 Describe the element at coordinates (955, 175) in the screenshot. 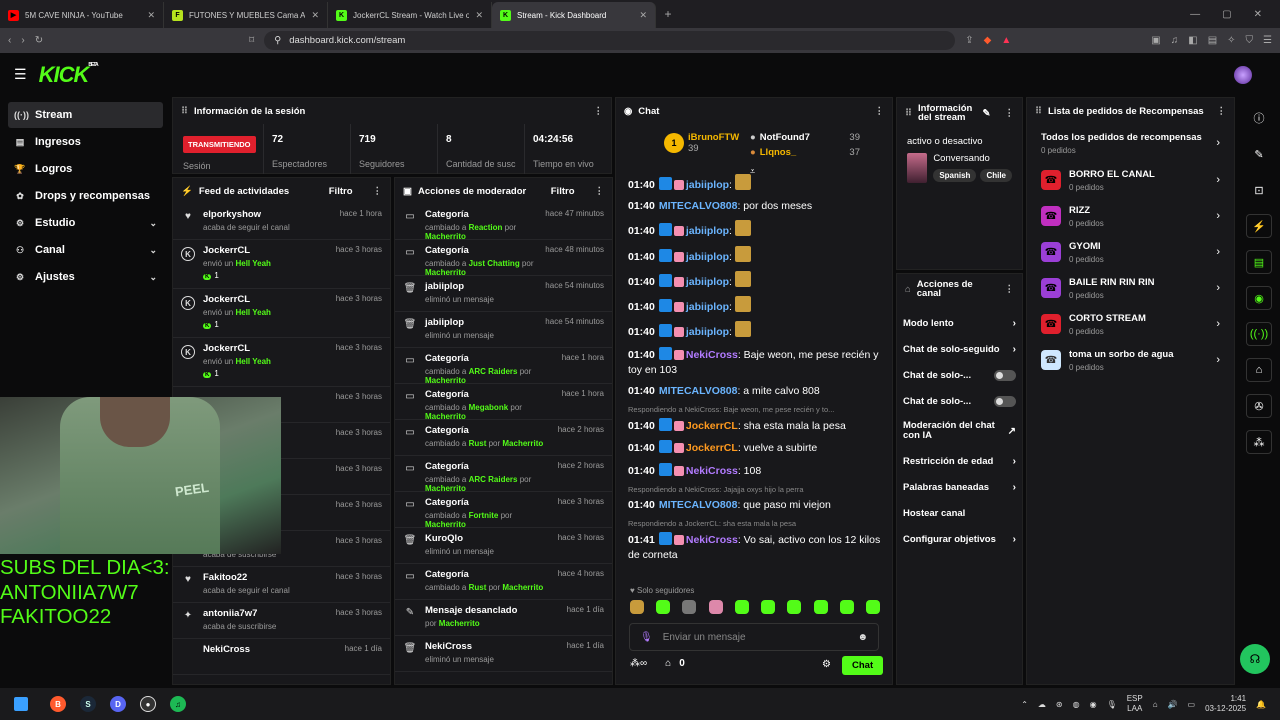

I see `tag: Spanish` at that location.